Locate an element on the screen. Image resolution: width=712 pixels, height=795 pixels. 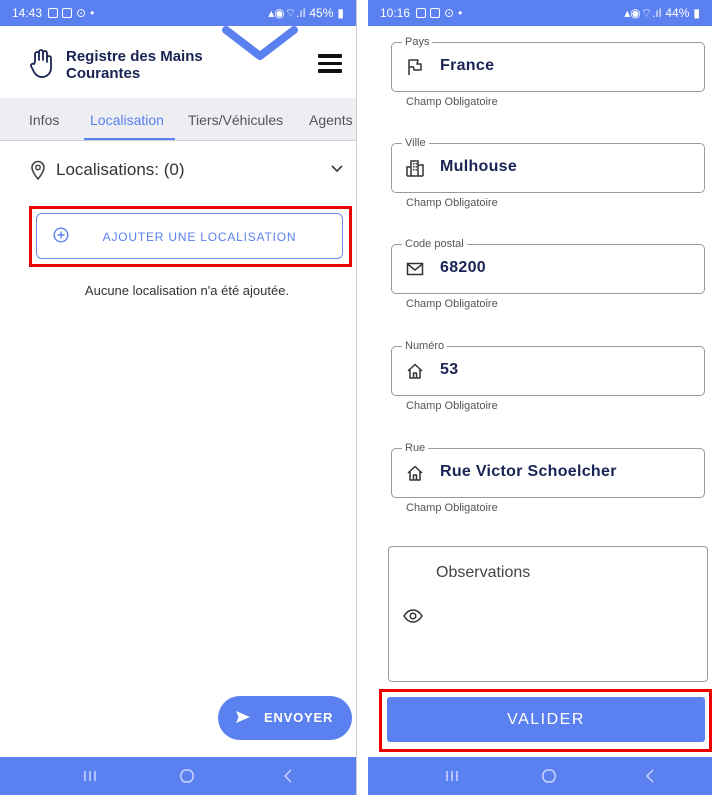
send-button-label: ENVOYER is located at coordinates (299, 717).